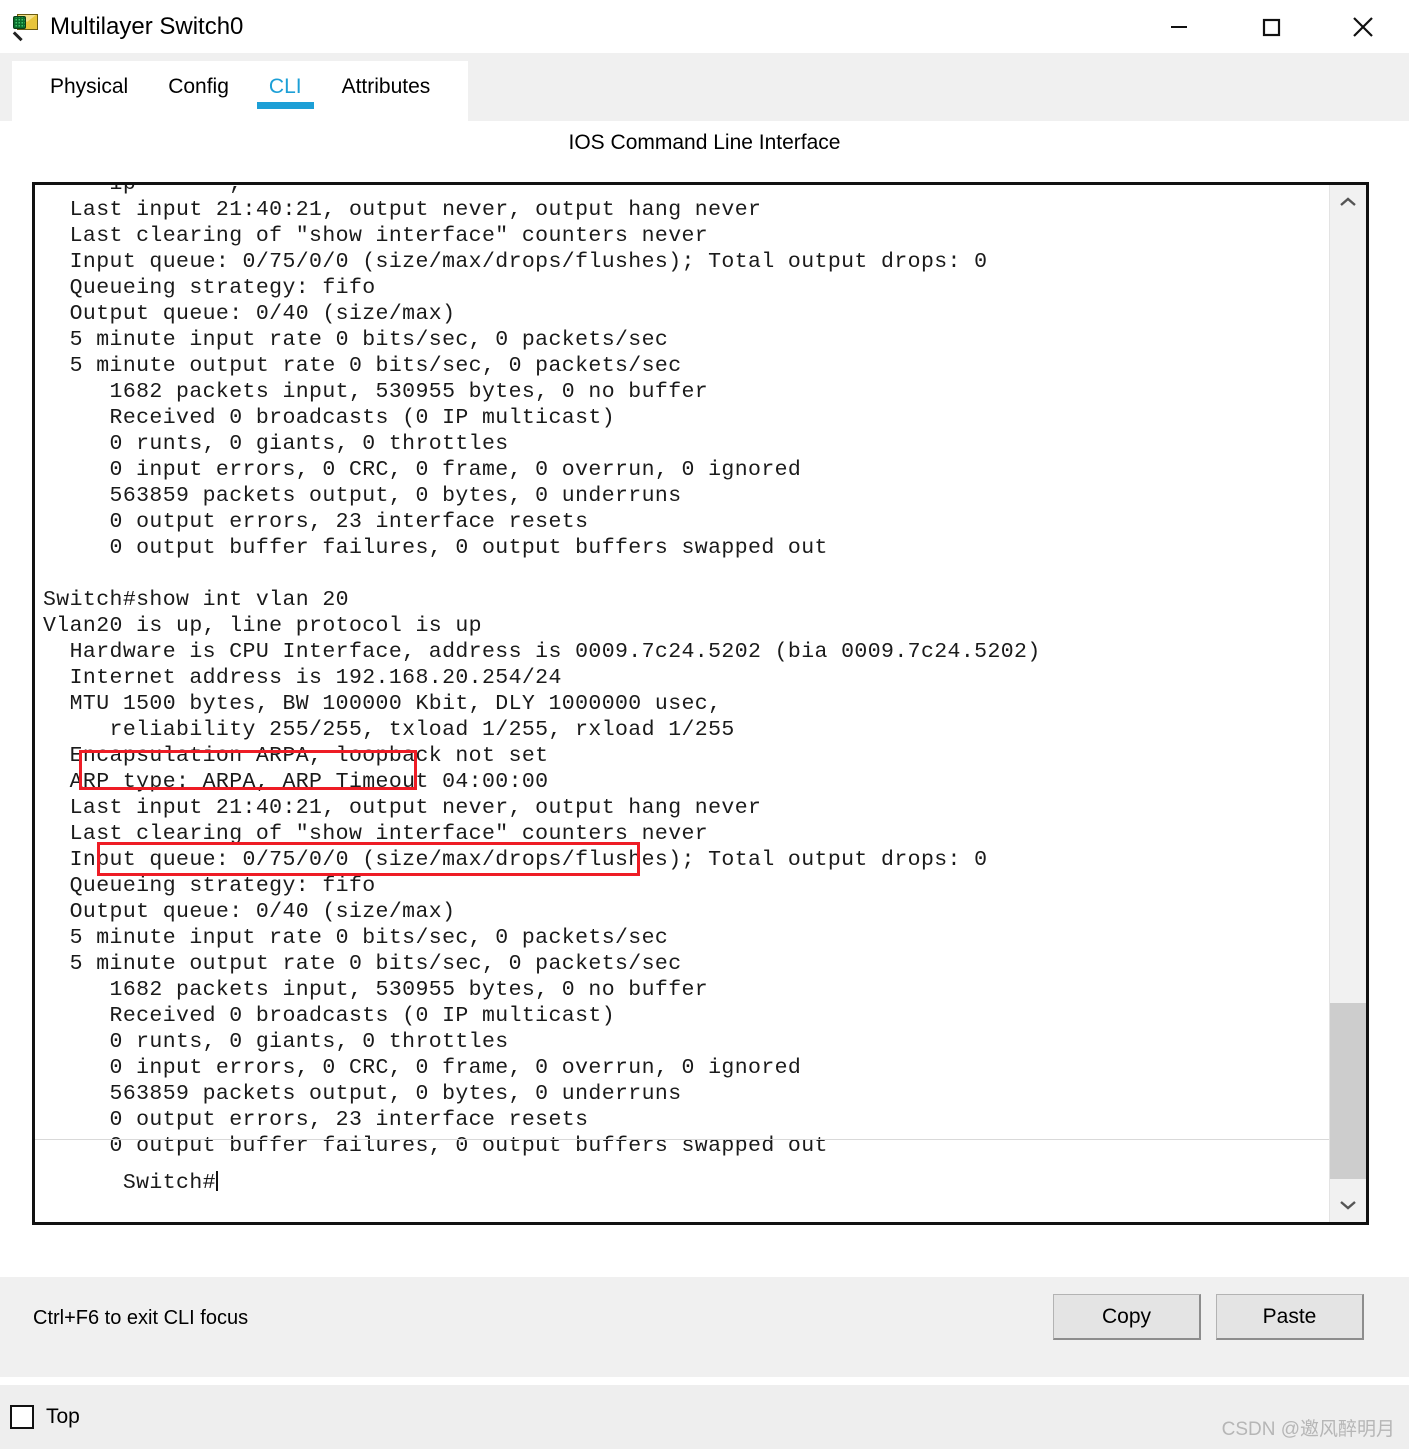 The image size is (1409, 1449). I want to click on top-checkbox, so click(22, 1417).